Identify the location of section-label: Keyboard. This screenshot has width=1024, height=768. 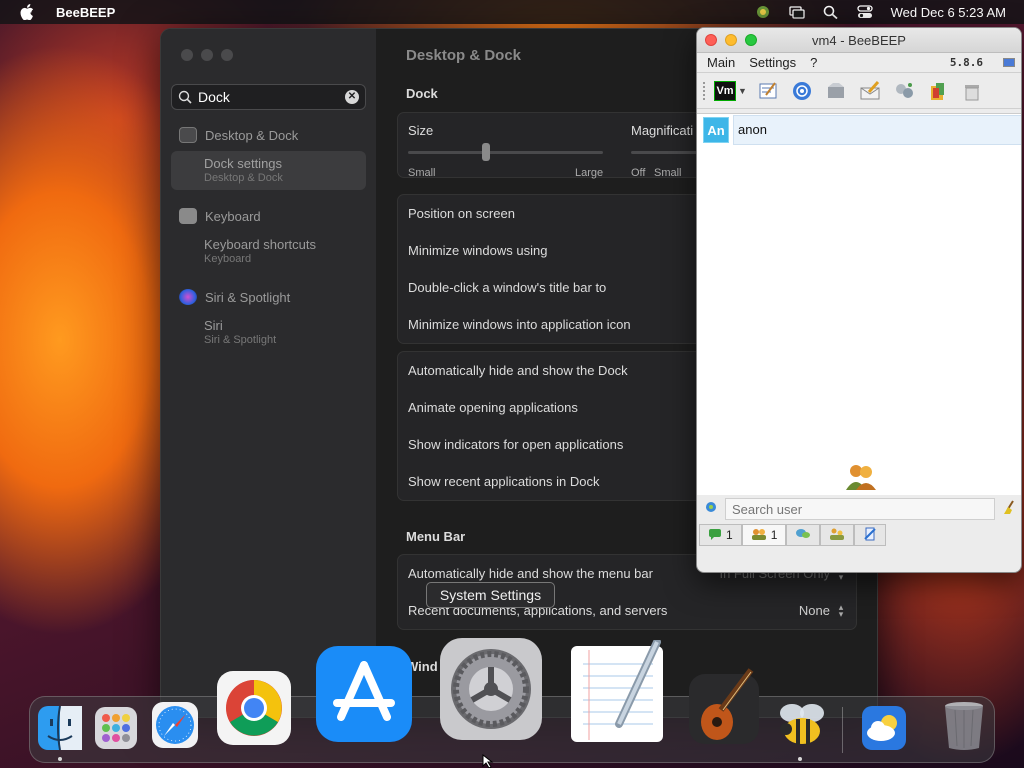
(233, 216).